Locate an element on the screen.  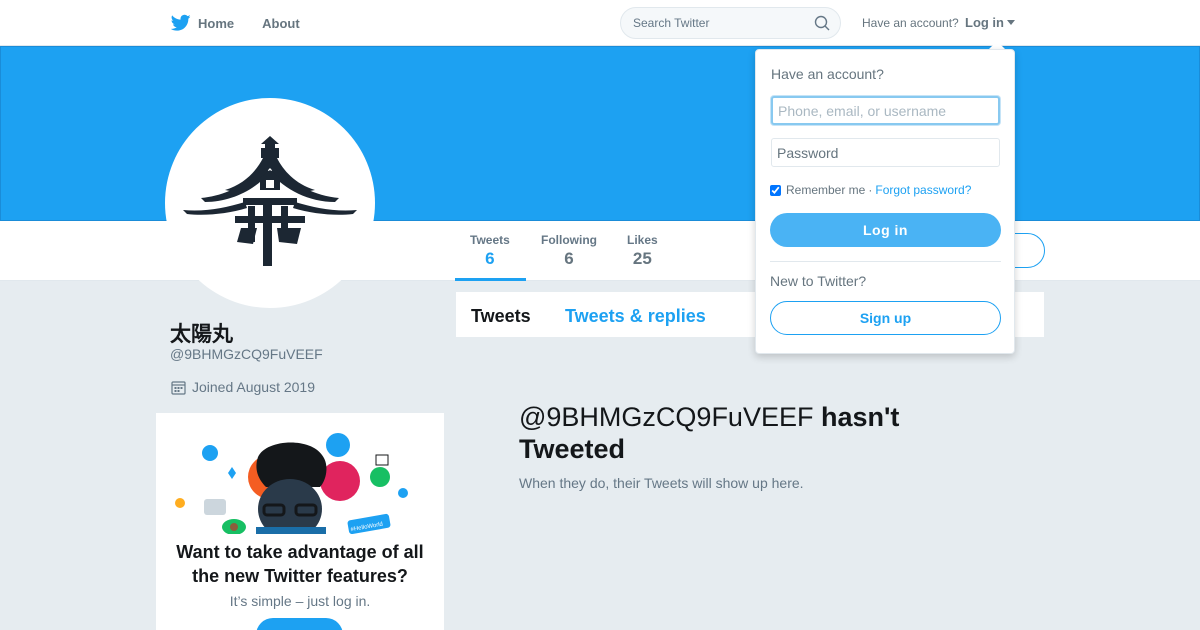
nav-home-link: Home is located at coordinates (216, 23).